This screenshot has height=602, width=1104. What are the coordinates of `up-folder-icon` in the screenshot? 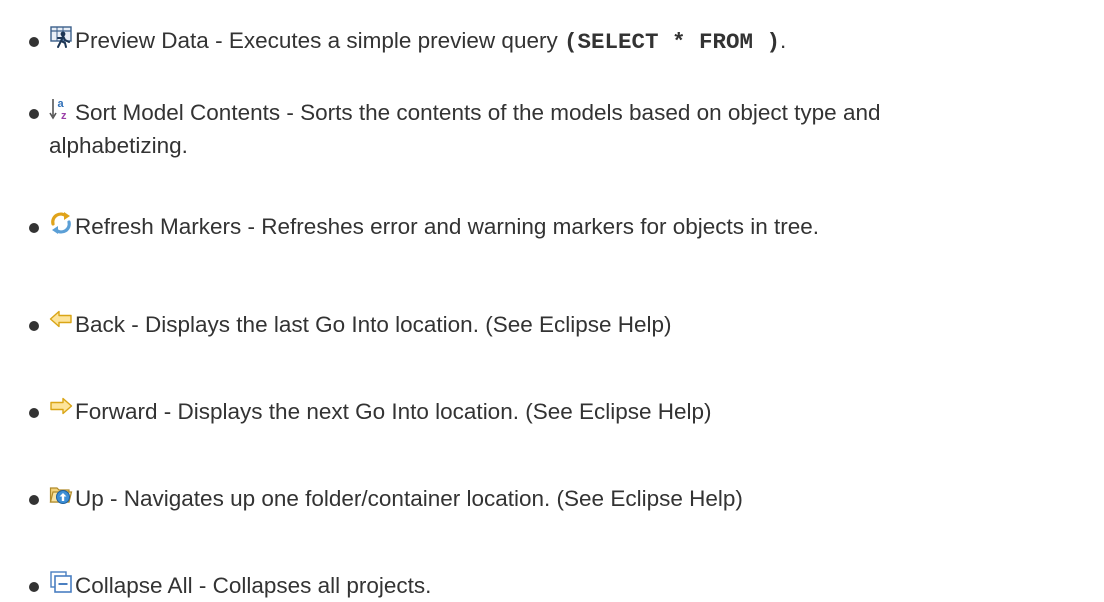 It's located at (61, 495).